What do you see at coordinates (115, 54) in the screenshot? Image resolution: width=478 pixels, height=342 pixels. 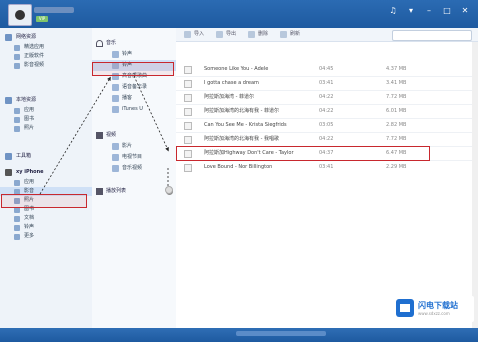 I see `note-icon` at bounding box center [115, 54].